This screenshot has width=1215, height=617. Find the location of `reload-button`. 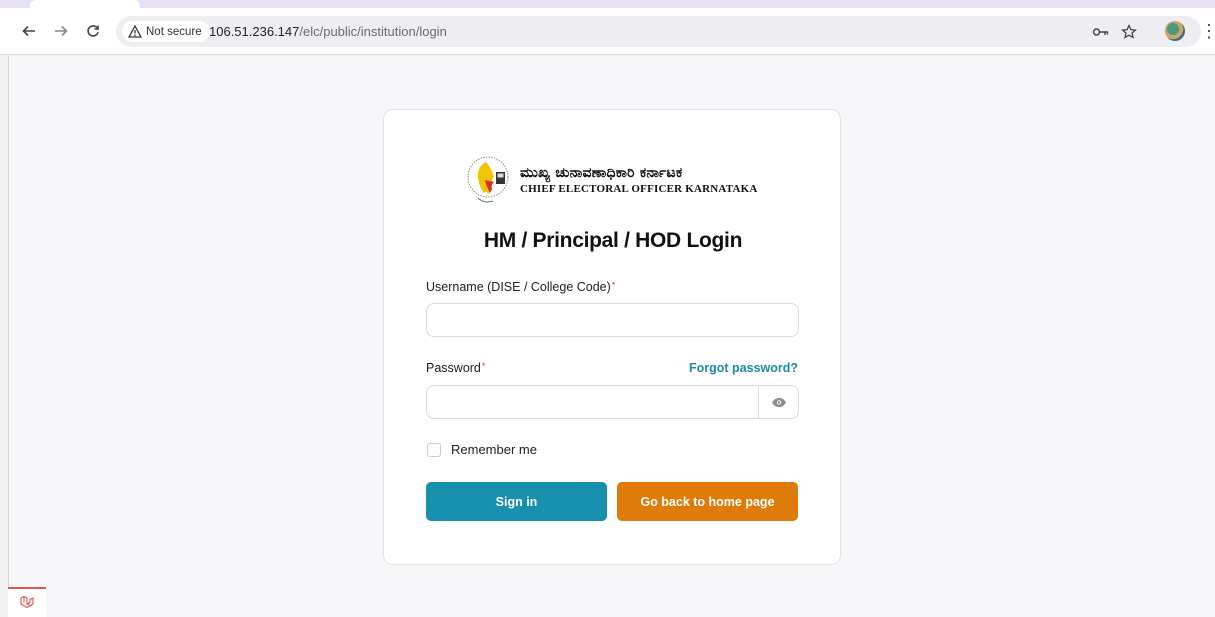

reload-button is located at coordinates (93, 31).